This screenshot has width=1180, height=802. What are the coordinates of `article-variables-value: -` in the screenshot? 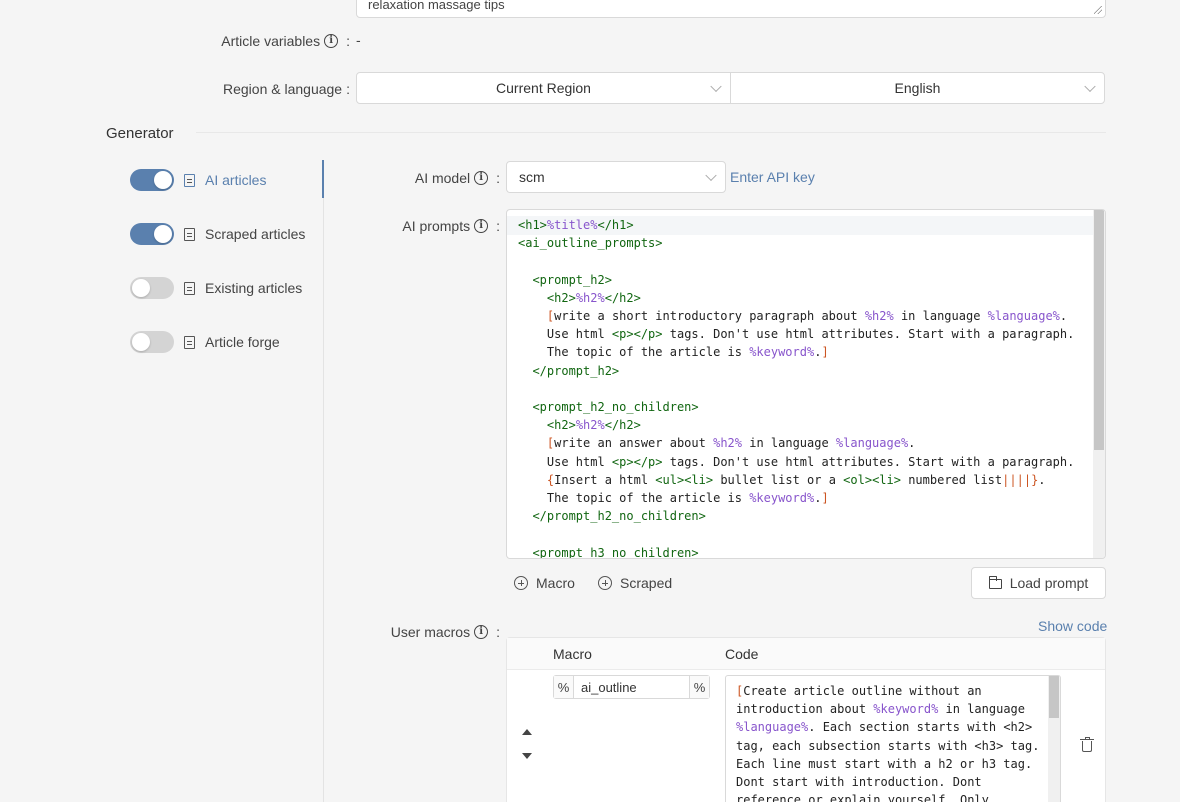 It's located at (358, 40).